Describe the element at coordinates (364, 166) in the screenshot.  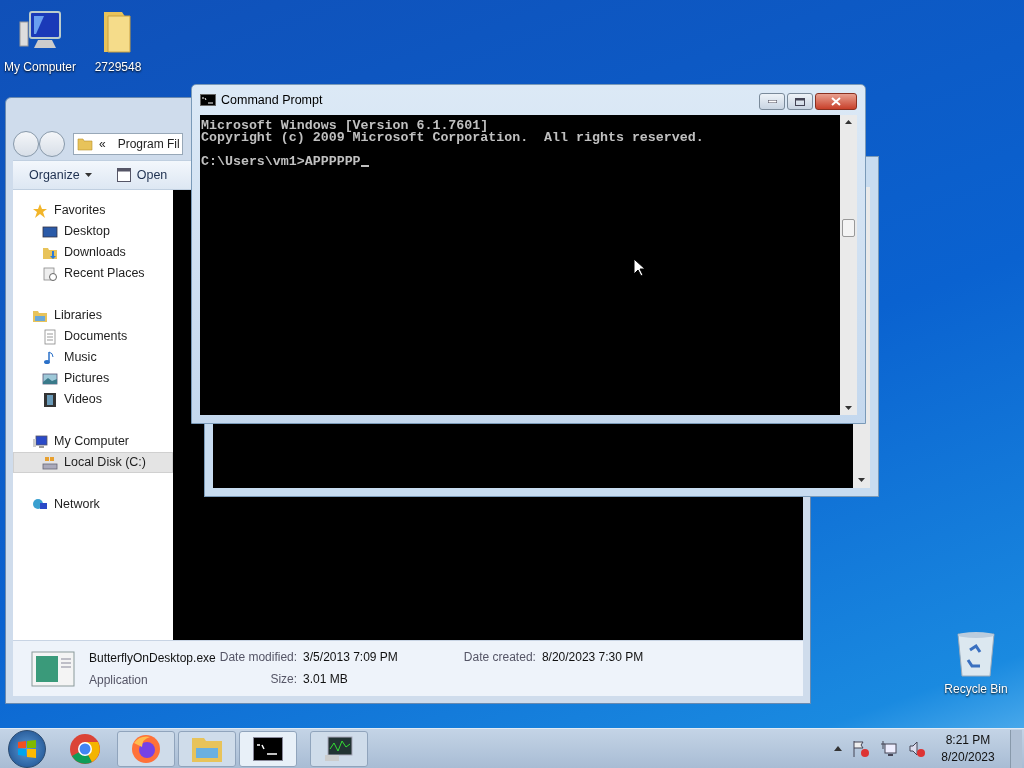
I see `text-cursor` at that location.